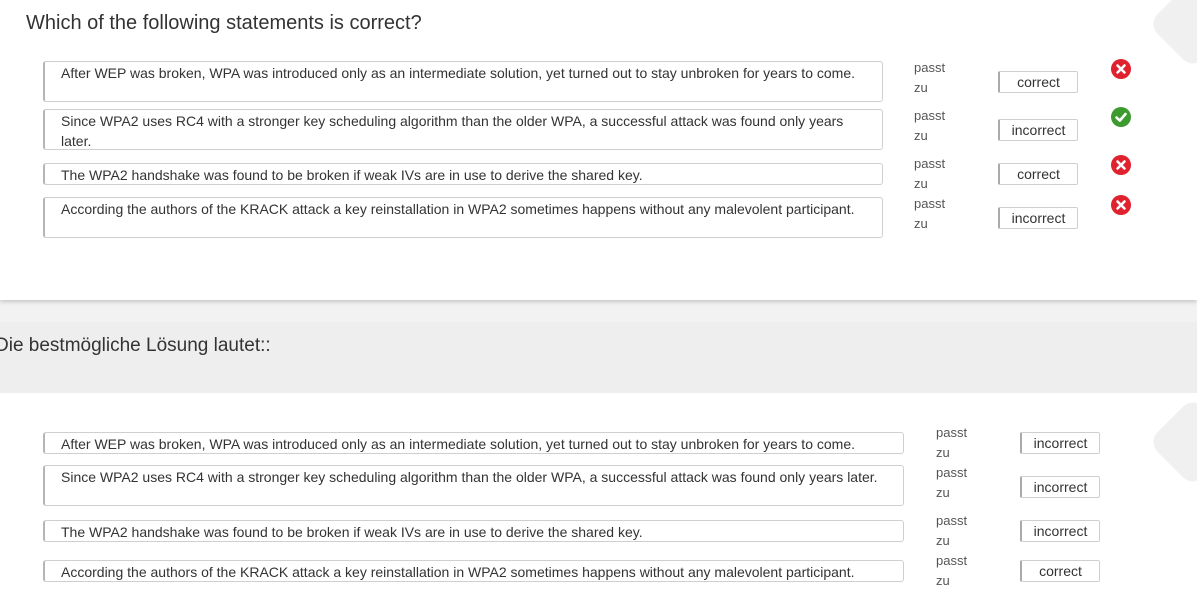 The width and height of the screenshot is (1197, 610). I want to click on solution-heading: Die bestmögliche Lösung lautet::, so click(135, 345).